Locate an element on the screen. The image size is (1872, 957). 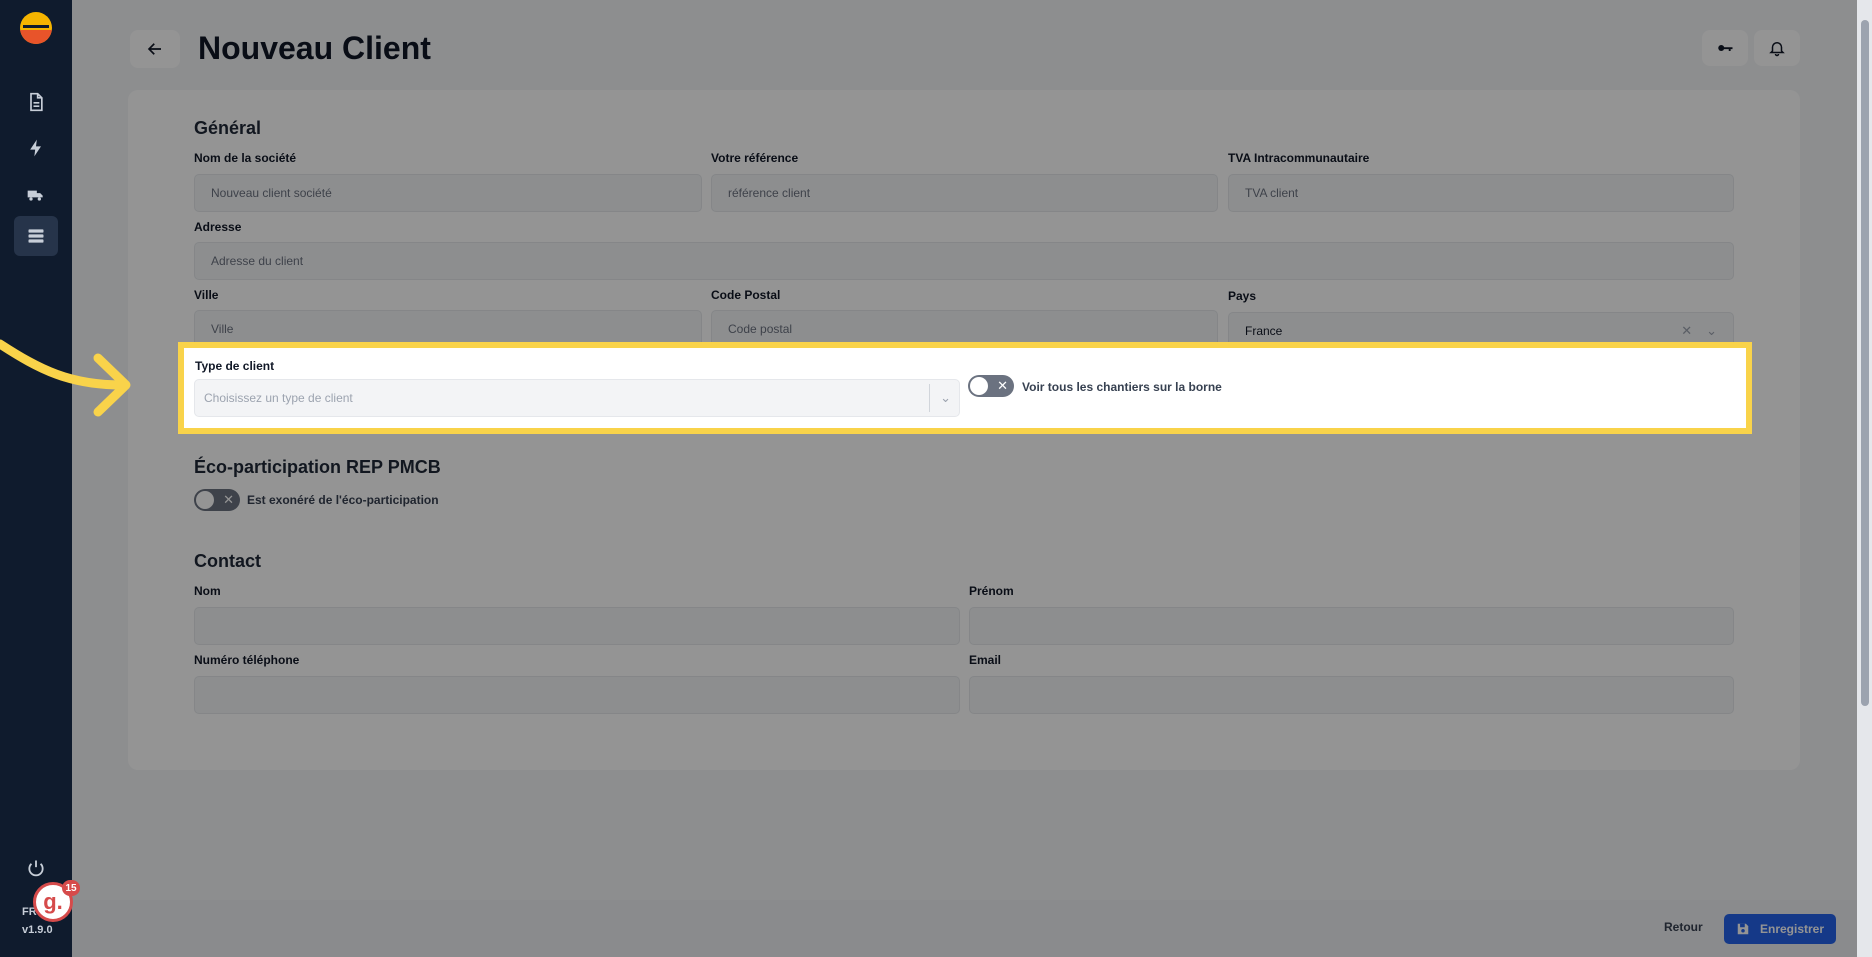
show-all-sites-toggle: ✕ is located at coordinates (991, 386).